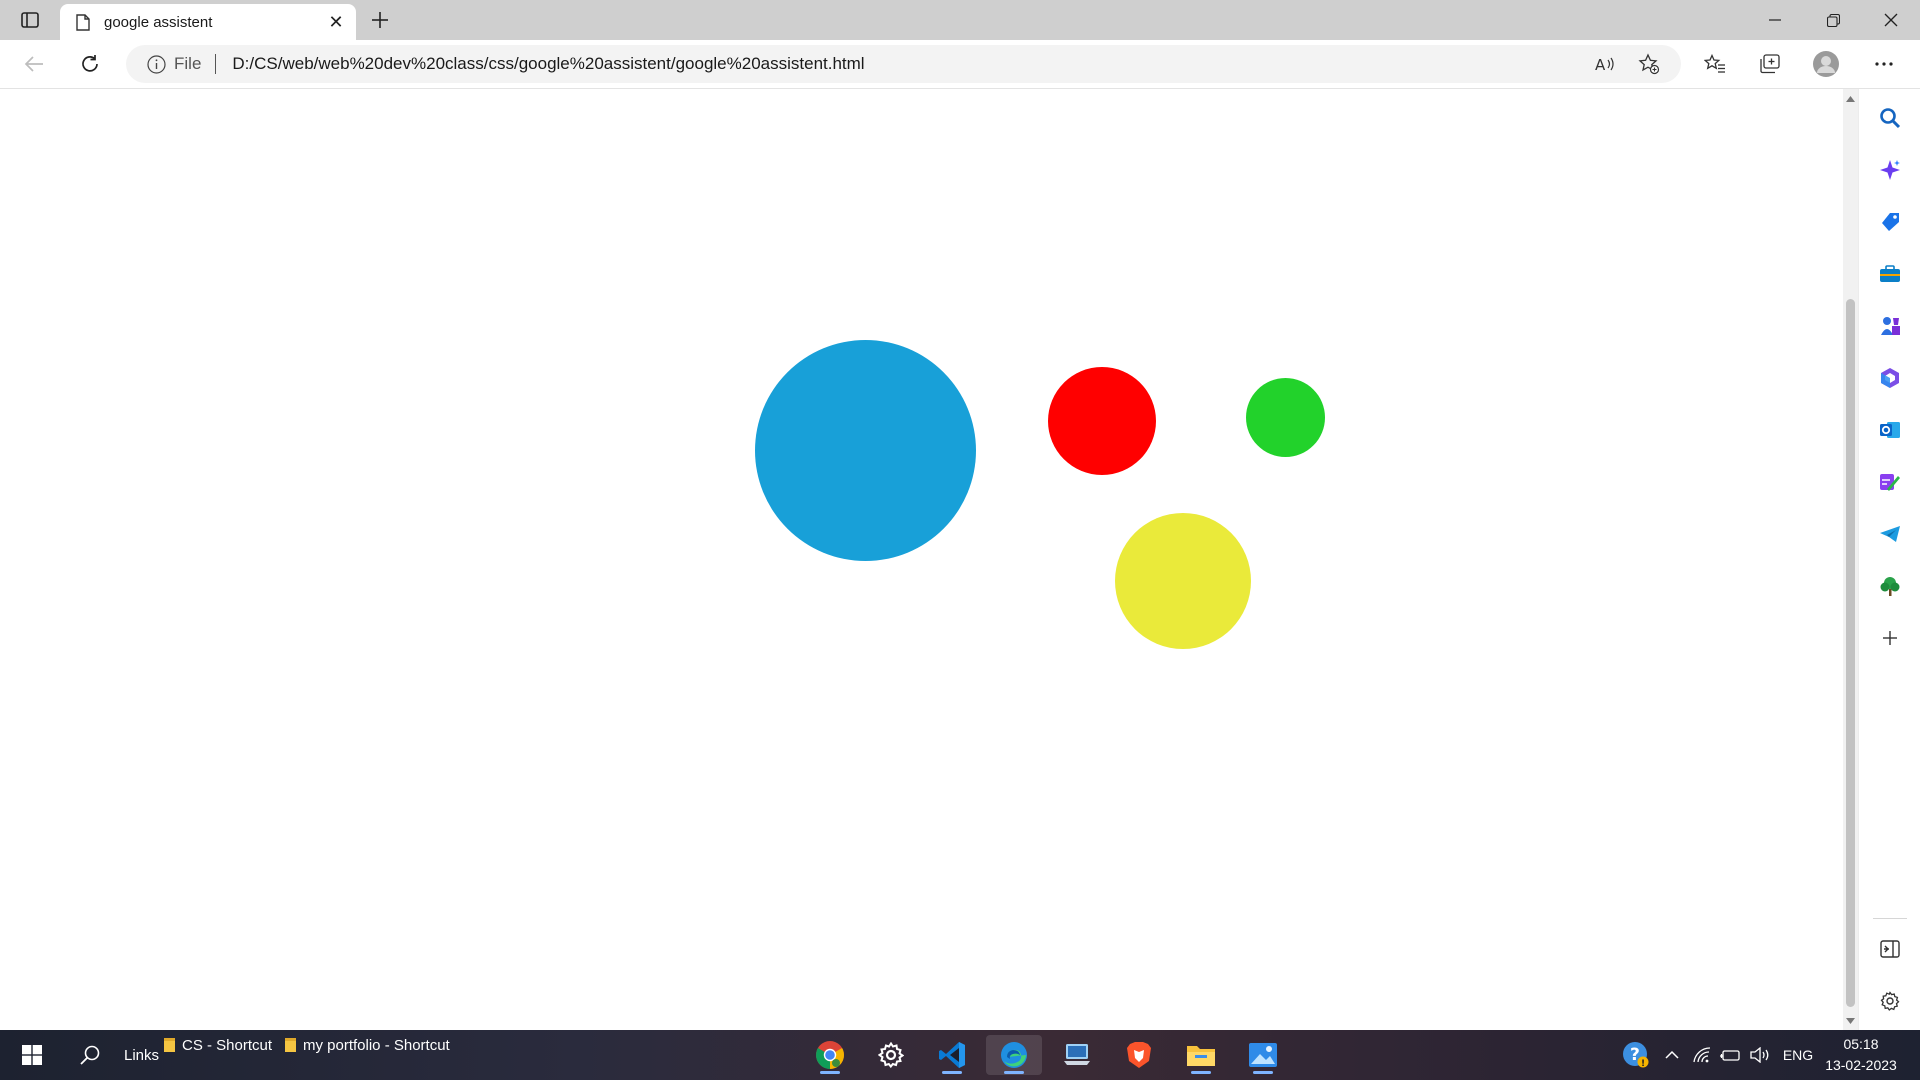 This screenshot has height=1080, width=1920. Describe the element at coordinates (34, 64) in the screenshot. I see `back-icon` at that location.